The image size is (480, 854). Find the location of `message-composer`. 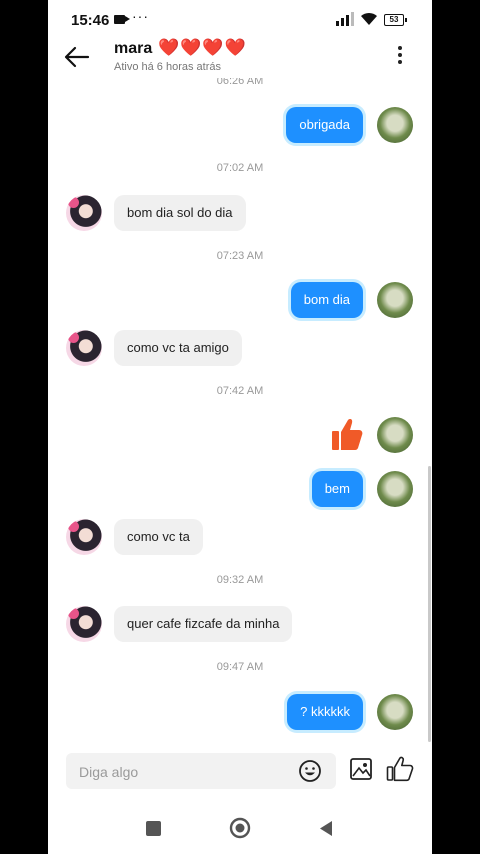

message-composer is located at coordinates (240, 773).